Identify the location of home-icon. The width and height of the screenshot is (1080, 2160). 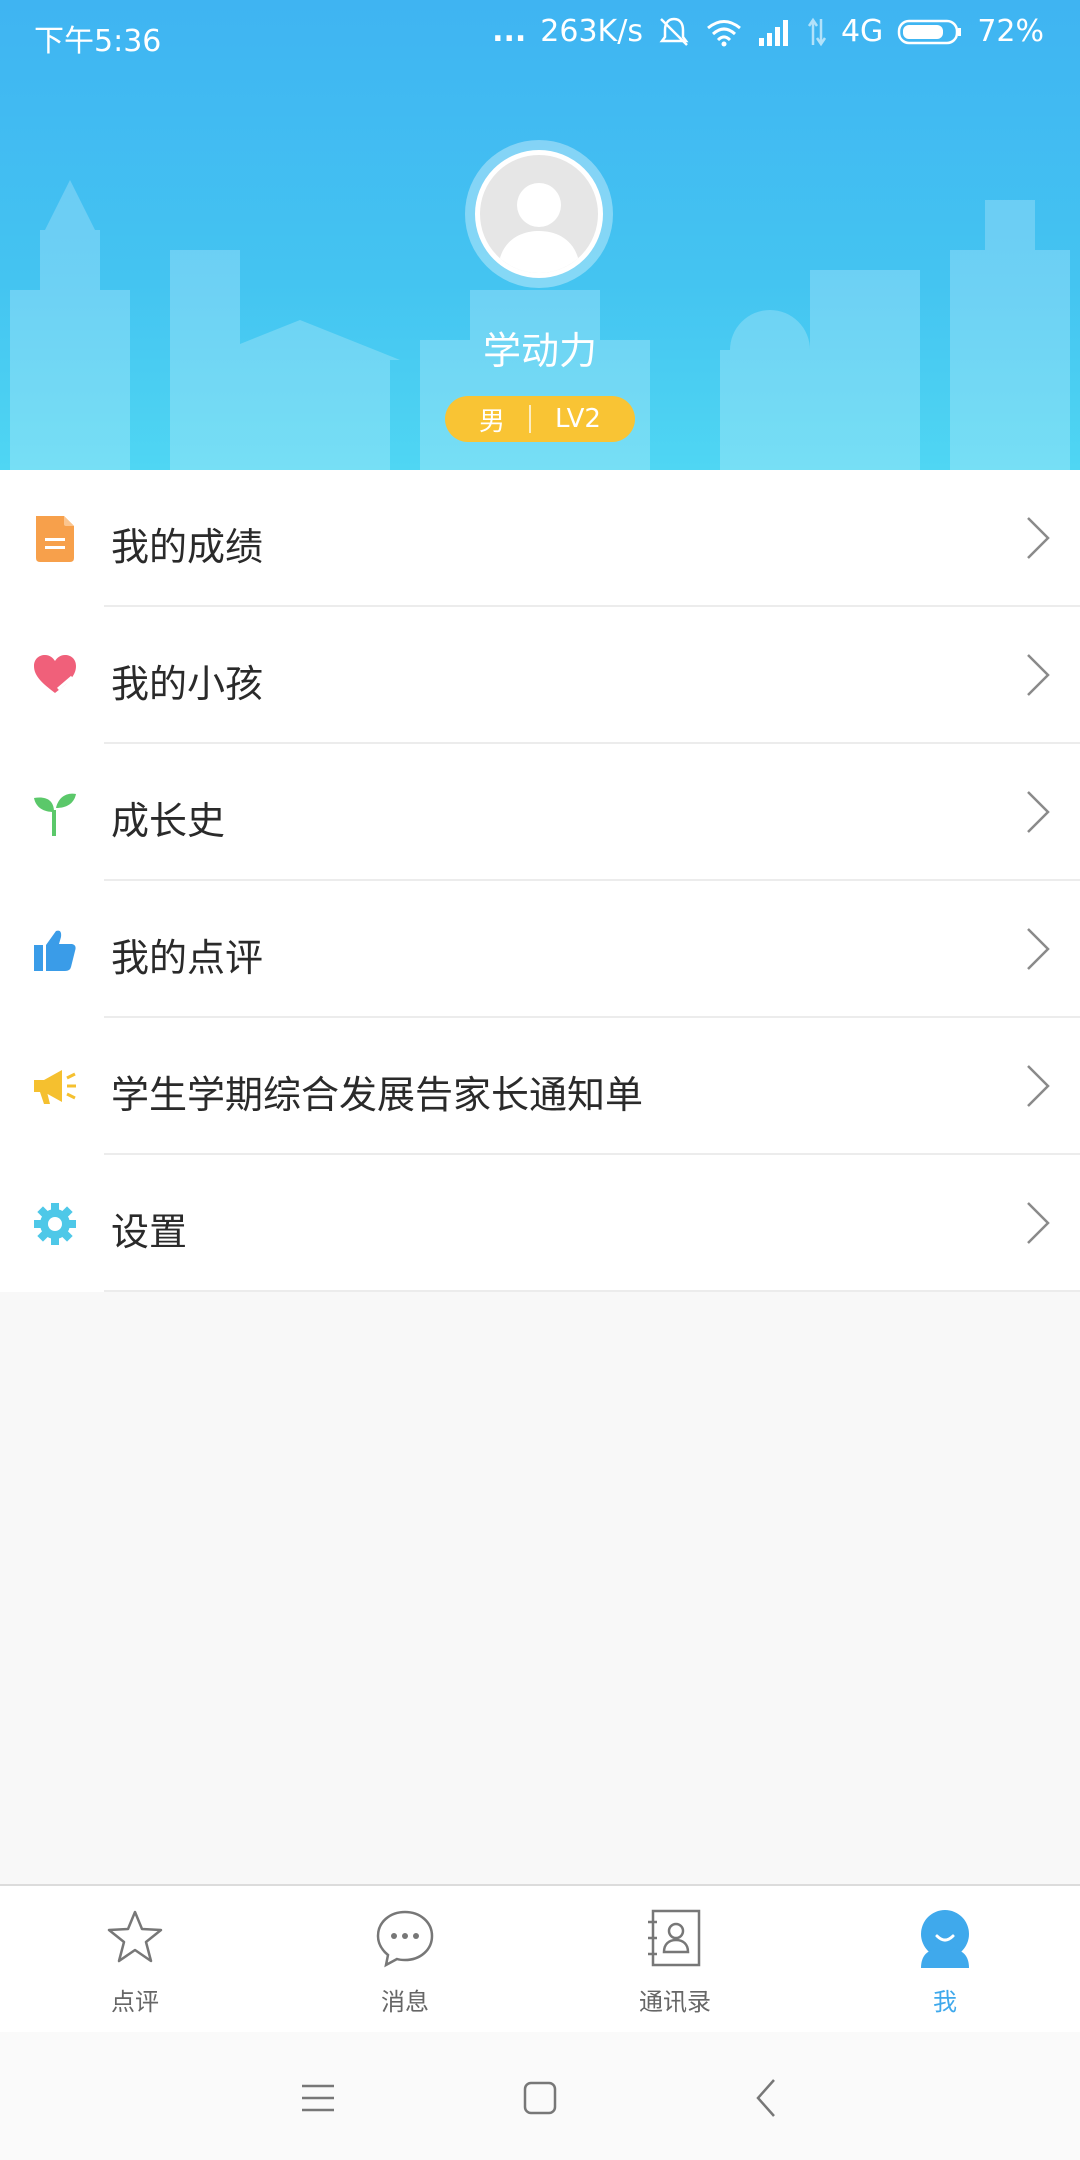
(540, 2098).